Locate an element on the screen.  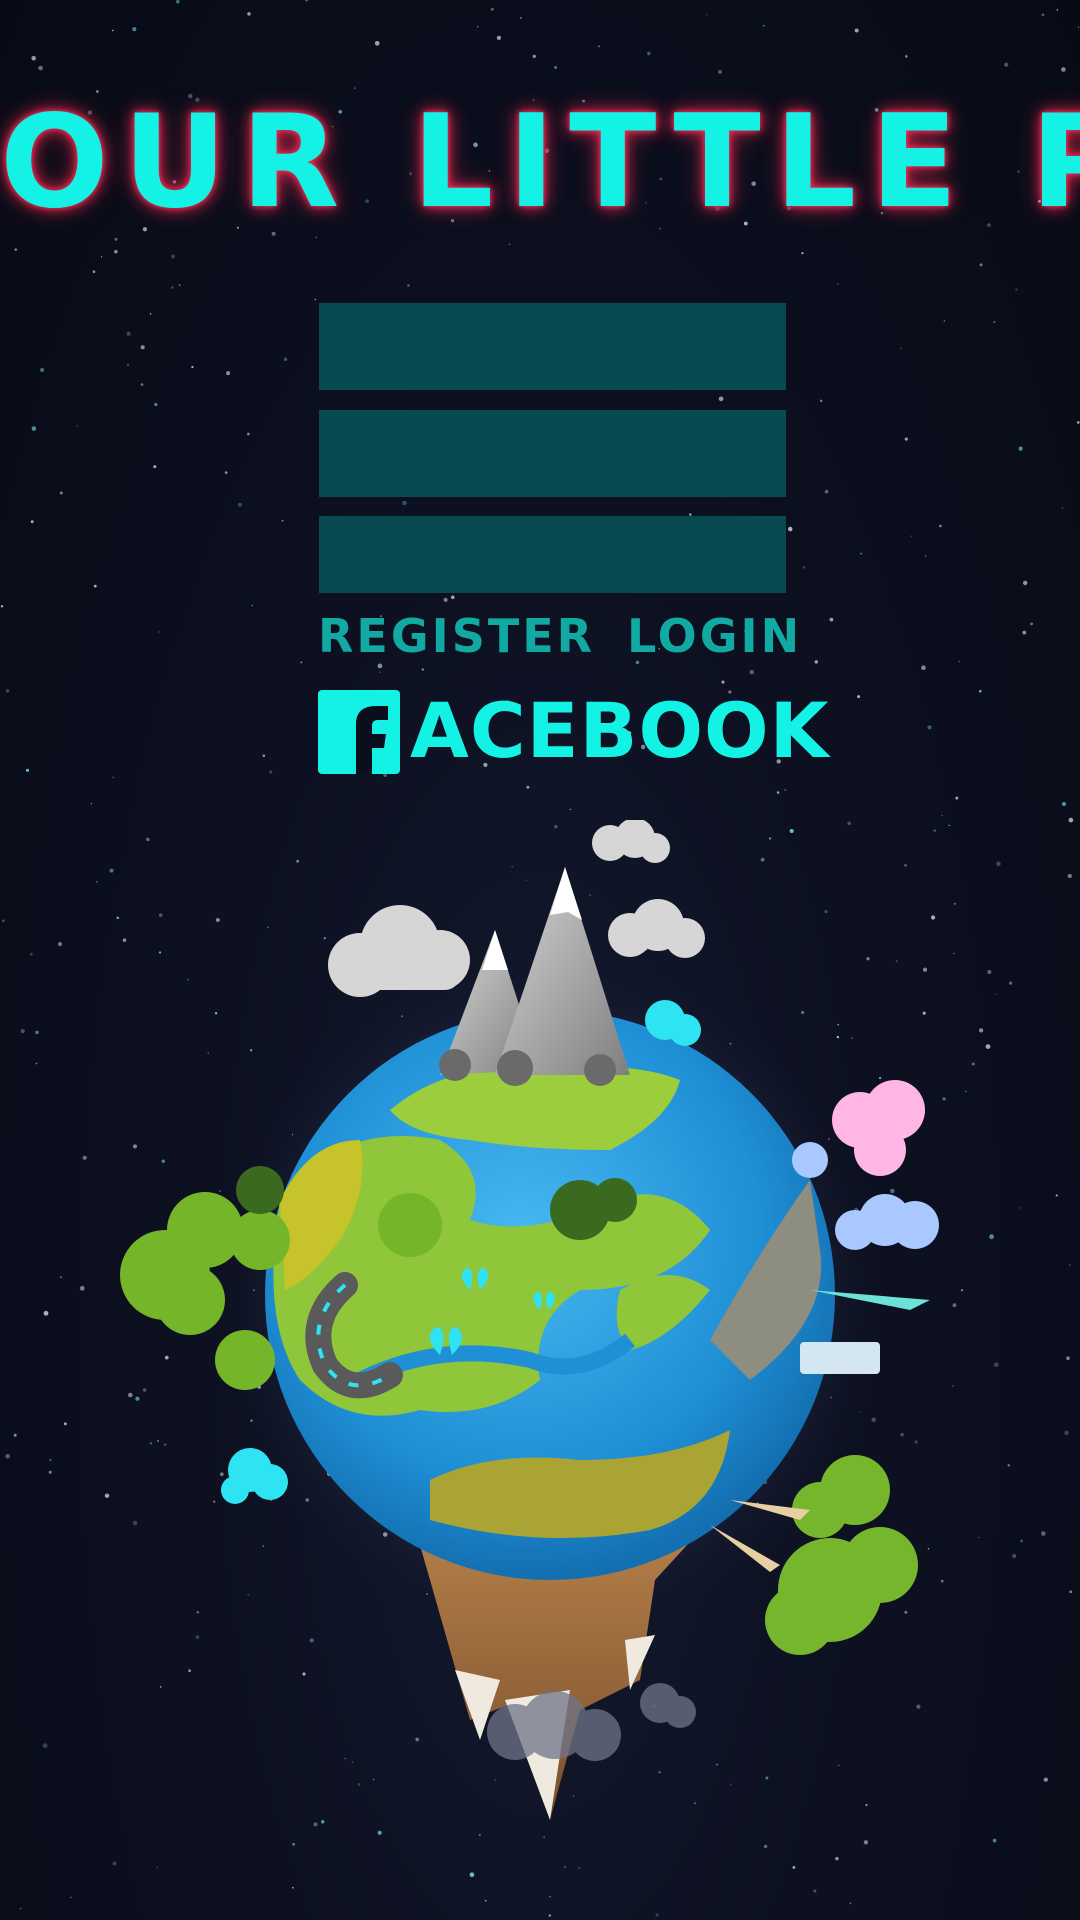
login-button: LOGIN is located at coordinates (714, 636).